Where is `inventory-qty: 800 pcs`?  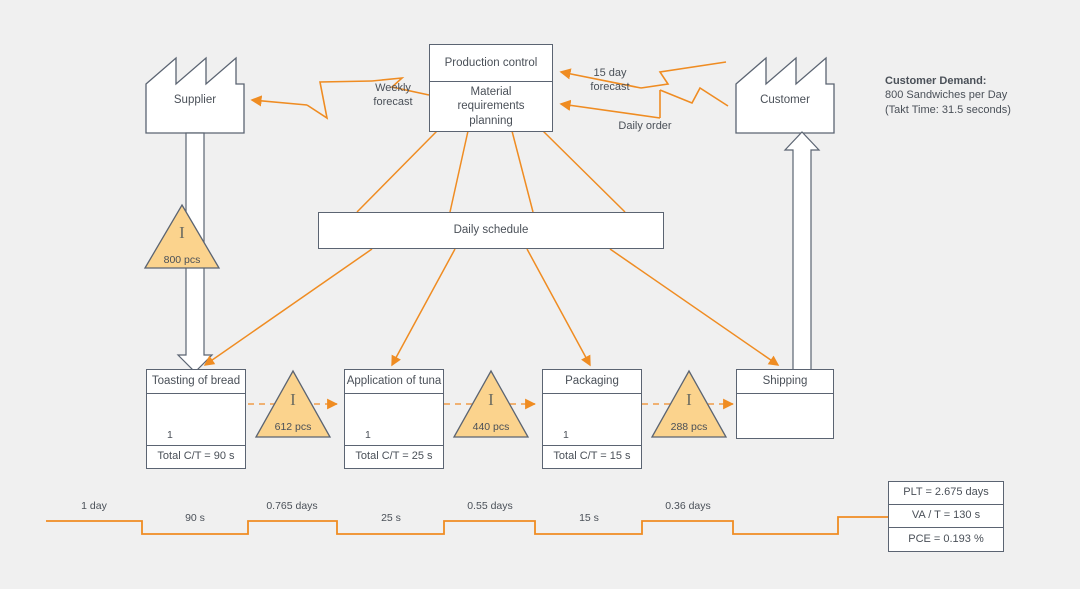
inventory-qty: 800 pcs is located at coordinates (182, 260).